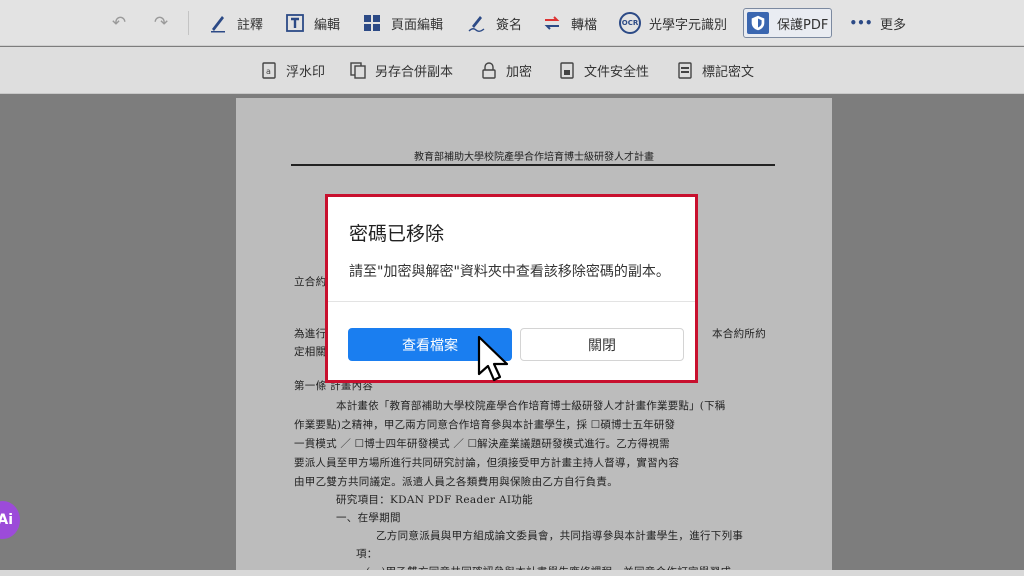 The image size is (1024, 576). I want to click on document-line: 定相關, so click(310, 352).